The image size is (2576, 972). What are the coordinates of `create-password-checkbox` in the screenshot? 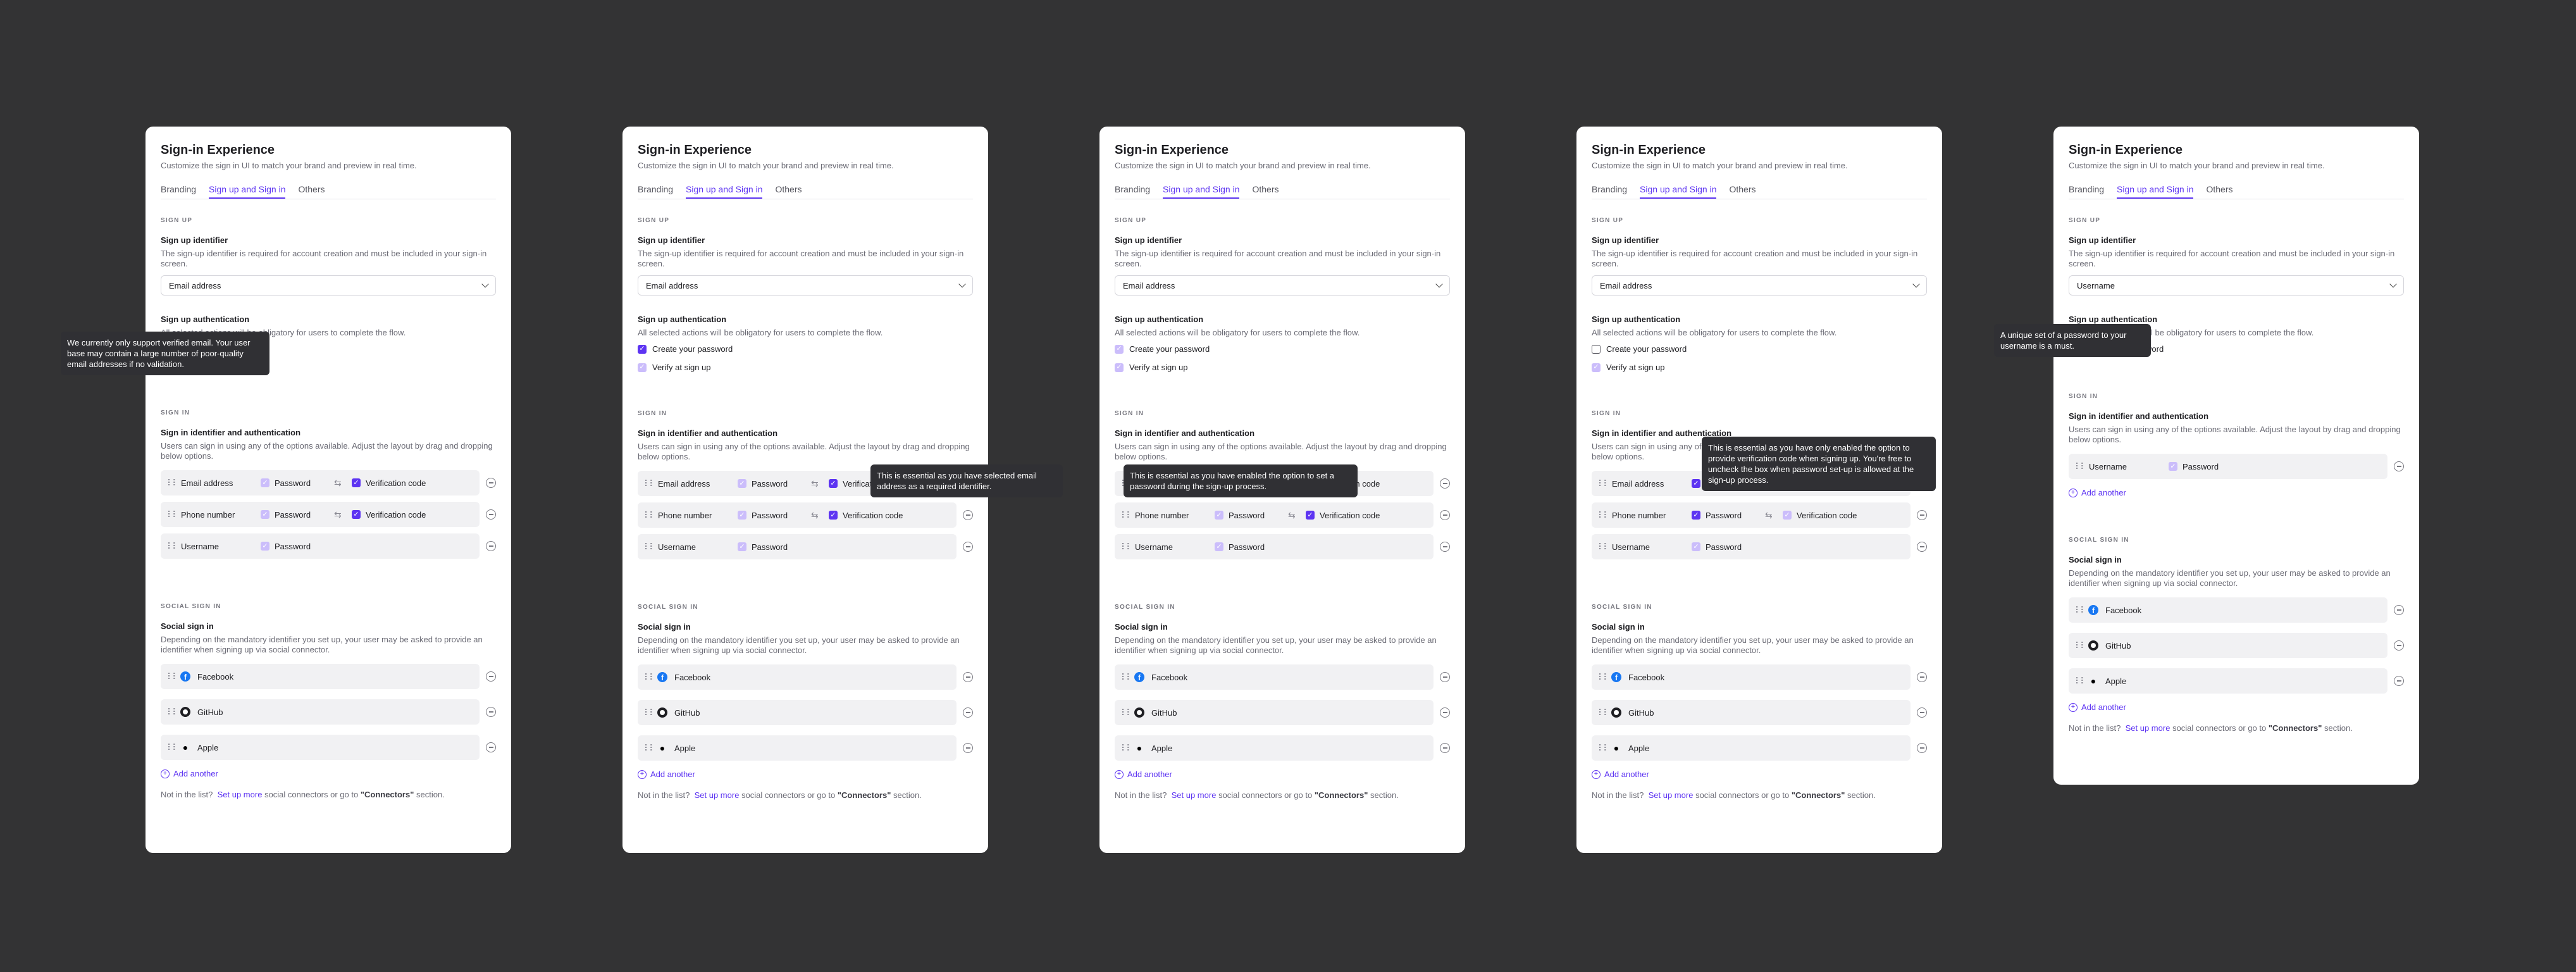 It's located at (1597, 349).